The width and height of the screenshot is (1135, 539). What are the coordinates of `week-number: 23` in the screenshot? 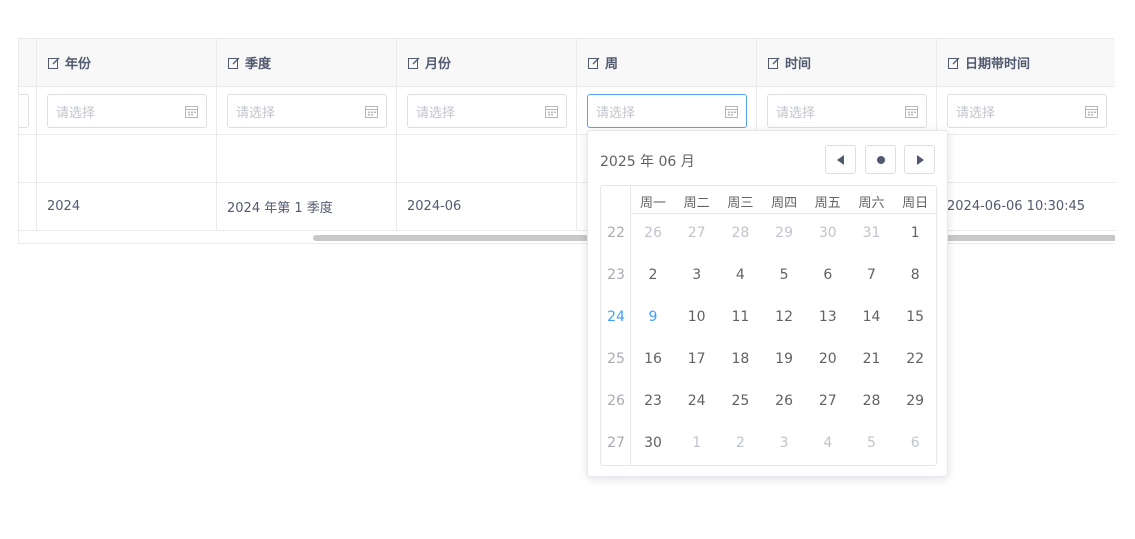 It's located at (616, 275).